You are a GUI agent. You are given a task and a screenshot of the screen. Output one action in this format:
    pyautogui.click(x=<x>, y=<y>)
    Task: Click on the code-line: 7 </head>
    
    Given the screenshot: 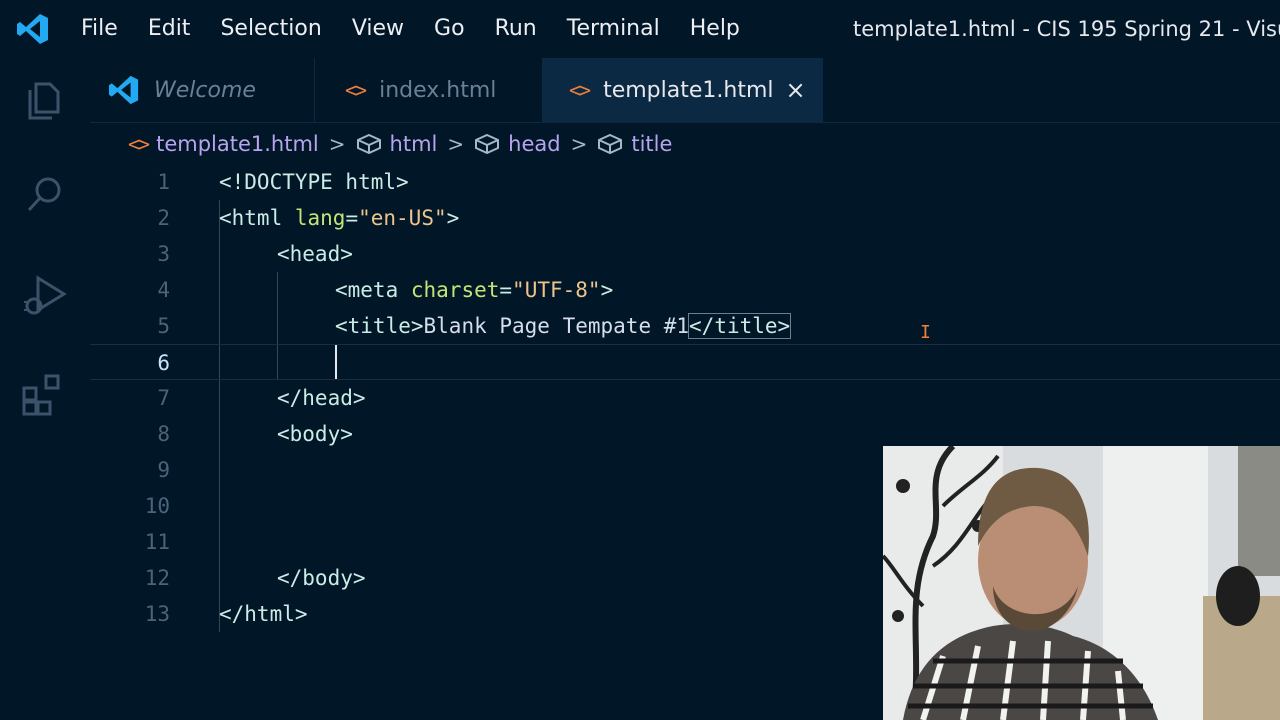 What is the action you would take?
    pyautogui.click(x=685, y=398)
    